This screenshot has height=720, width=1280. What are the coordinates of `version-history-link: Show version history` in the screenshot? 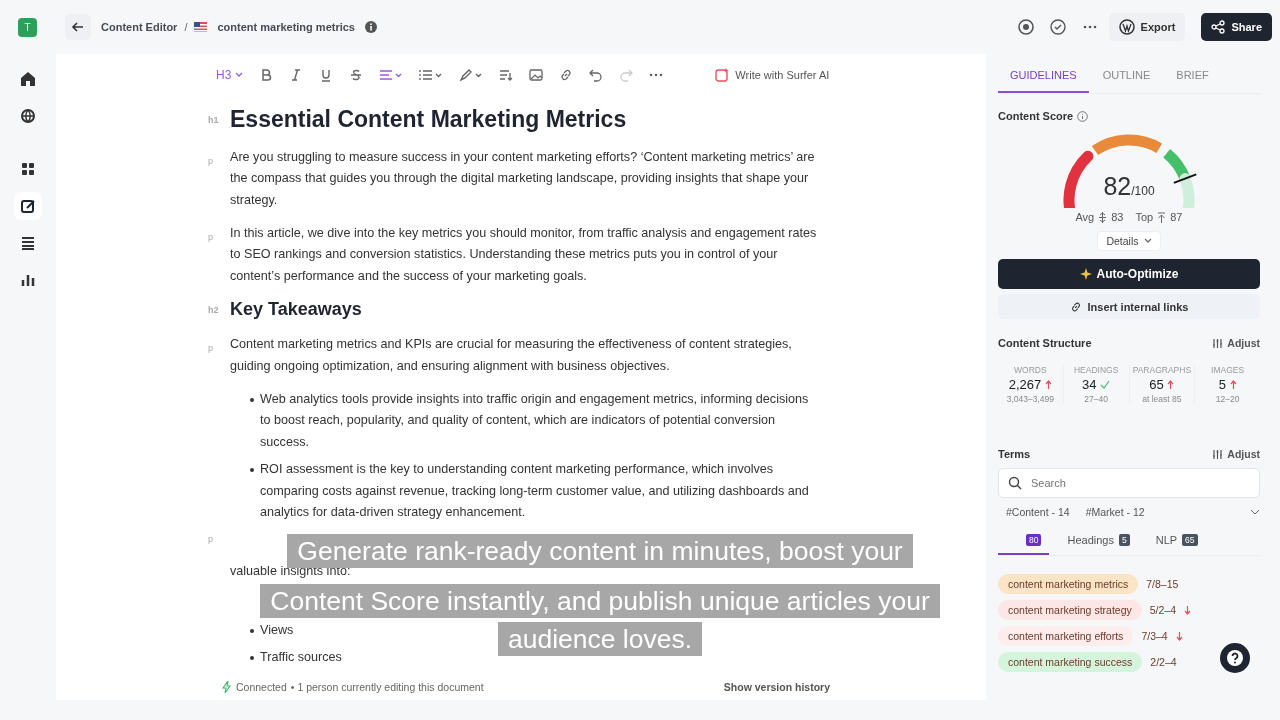 It's located at (776, 687).